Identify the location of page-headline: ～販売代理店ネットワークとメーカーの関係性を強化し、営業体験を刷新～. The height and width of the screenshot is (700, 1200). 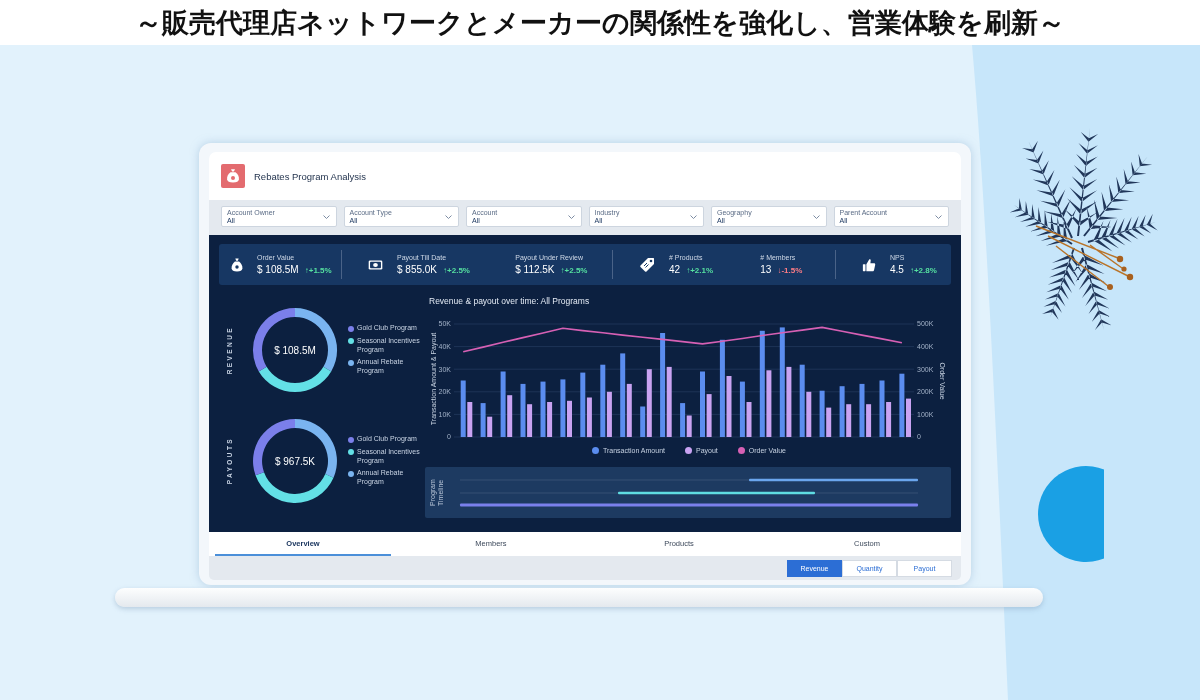
(600, 22).